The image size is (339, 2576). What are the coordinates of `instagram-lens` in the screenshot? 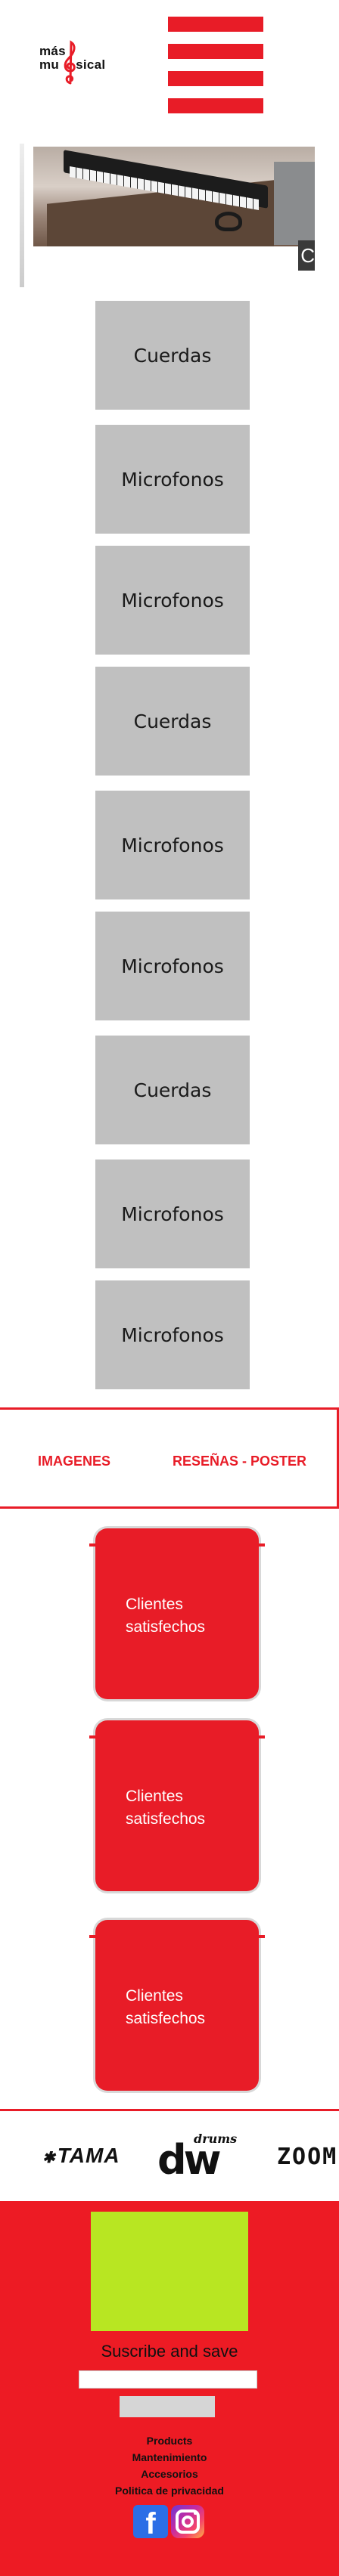 It's located at (188, 2522).